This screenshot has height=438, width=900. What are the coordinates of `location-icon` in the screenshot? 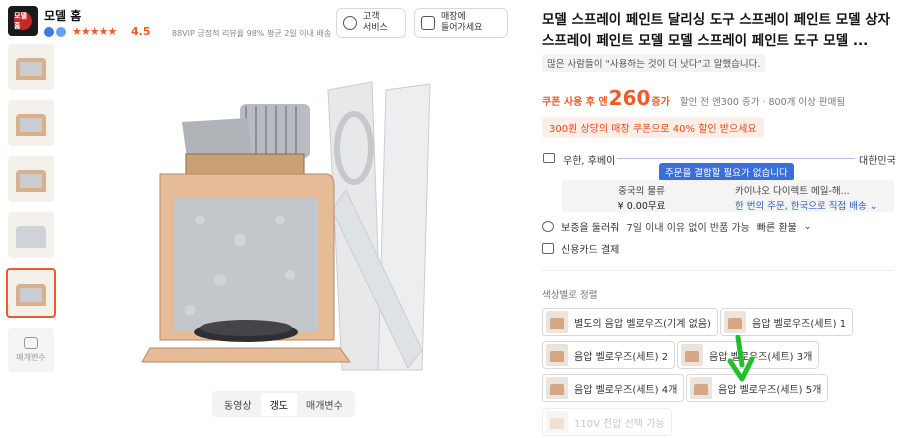 It's located at (549, 158).